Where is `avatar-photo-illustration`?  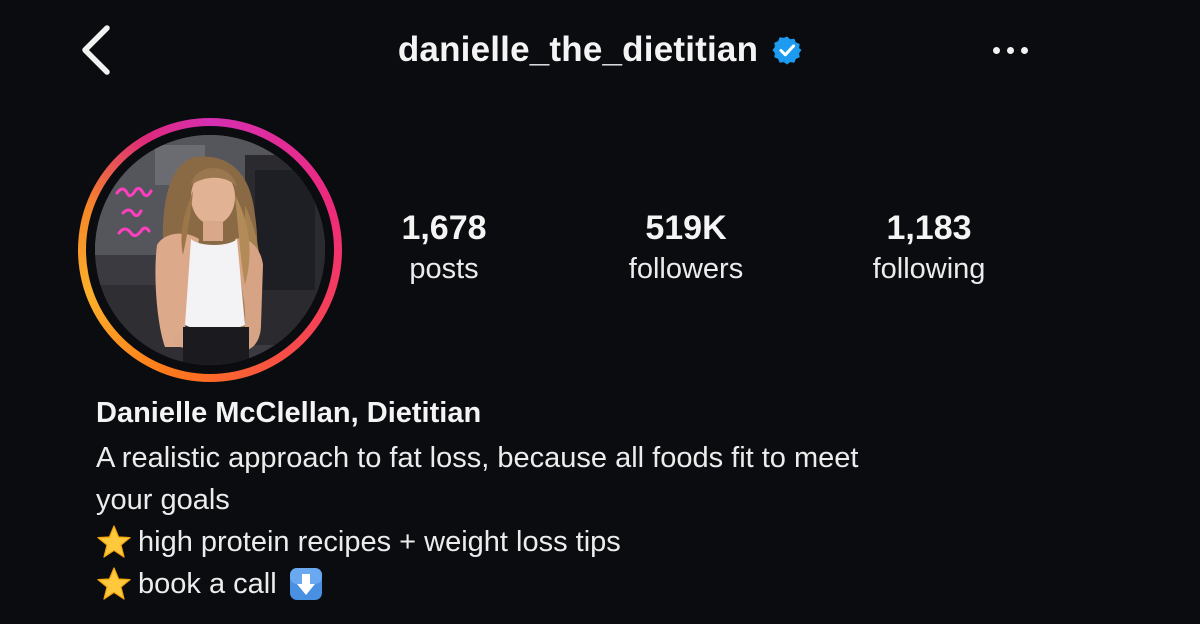 avatar-photo-illustration is located at coordinates (210, 250).